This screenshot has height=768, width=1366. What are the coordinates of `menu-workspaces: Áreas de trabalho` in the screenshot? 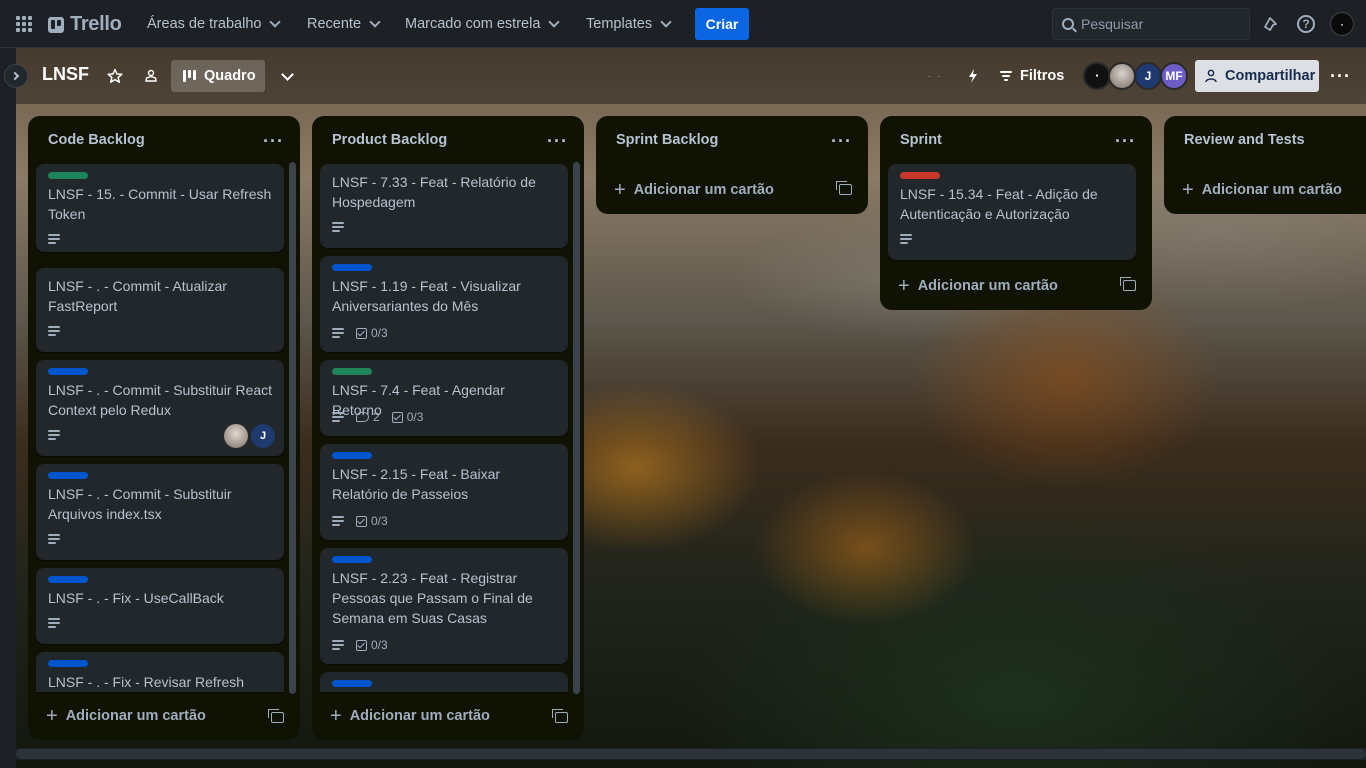 It's located at (213, 24).